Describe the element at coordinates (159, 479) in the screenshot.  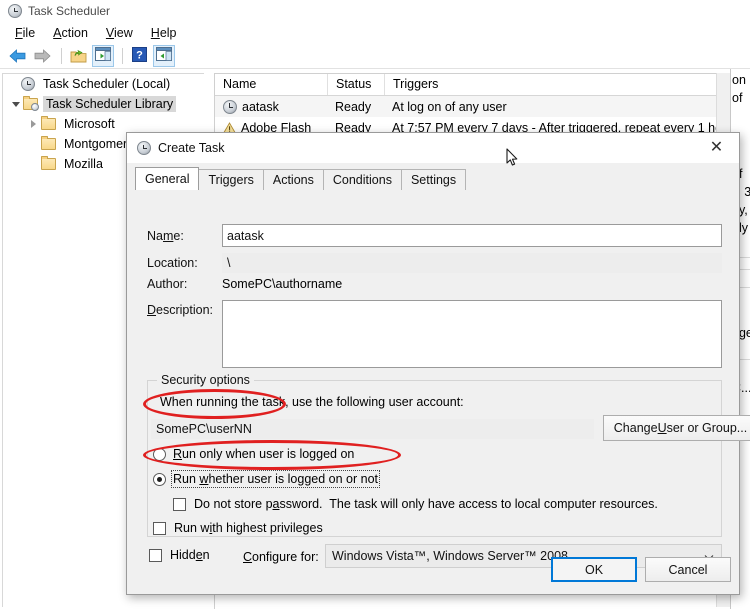
I see `radio-icon-selected` at that location.